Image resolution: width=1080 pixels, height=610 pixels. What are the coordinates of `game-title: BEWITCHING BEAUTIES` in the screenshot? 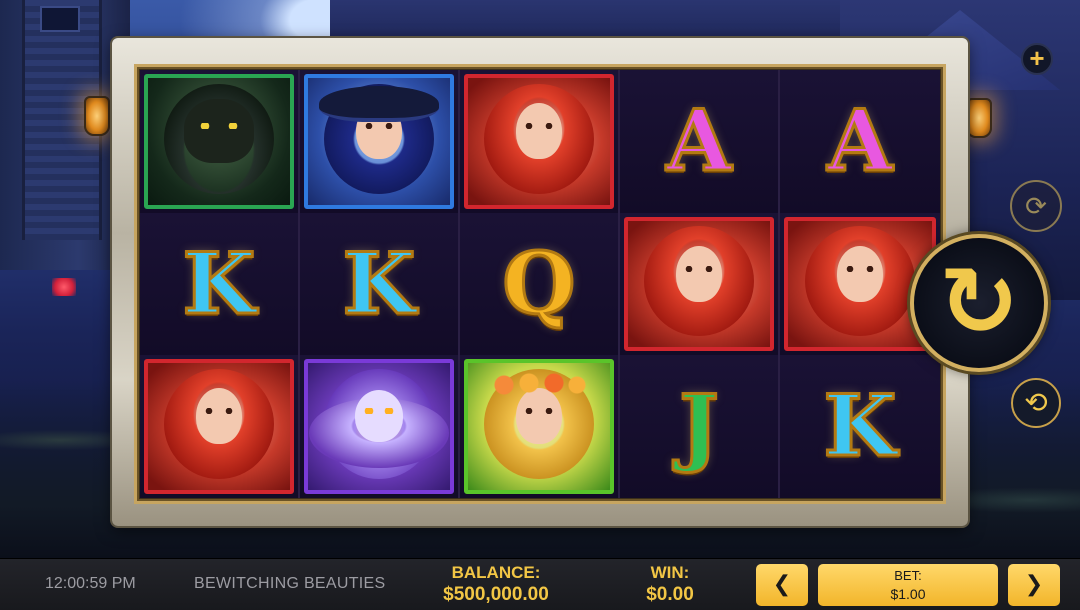 It's located at (290, 583).